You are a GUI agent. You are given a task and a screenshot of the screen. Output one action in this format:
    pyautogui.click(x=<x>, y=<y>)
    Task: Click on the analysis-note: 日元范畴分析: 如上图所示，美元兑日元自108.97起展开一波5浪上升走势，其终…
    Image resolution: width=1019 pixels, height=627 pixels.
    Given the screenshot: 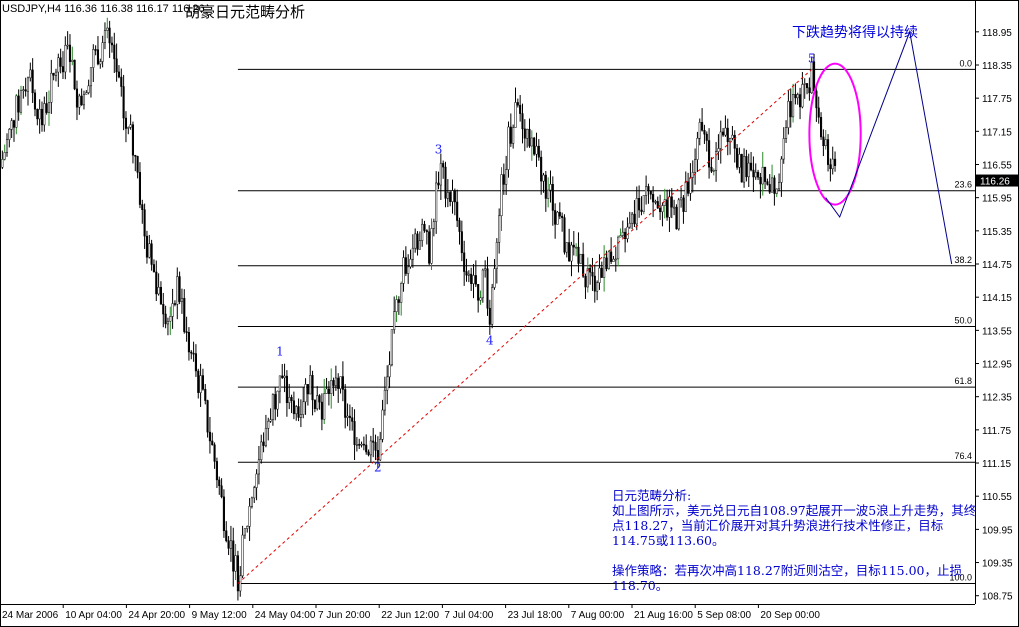 What is the action you would take?
    pyautogui.click(x=797, y=540)
    